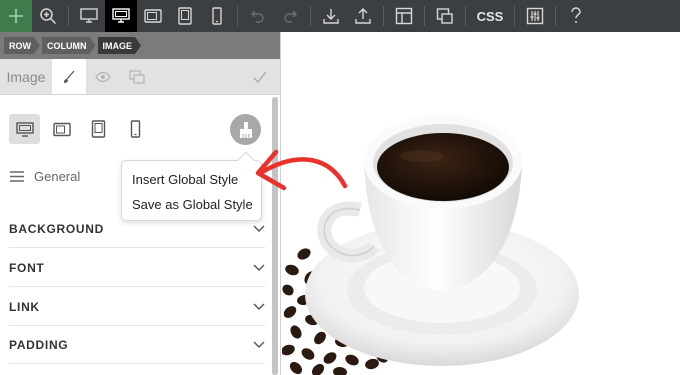 The image size is (680, 375). I want to click on duplicate-icon, so click(137, 76).